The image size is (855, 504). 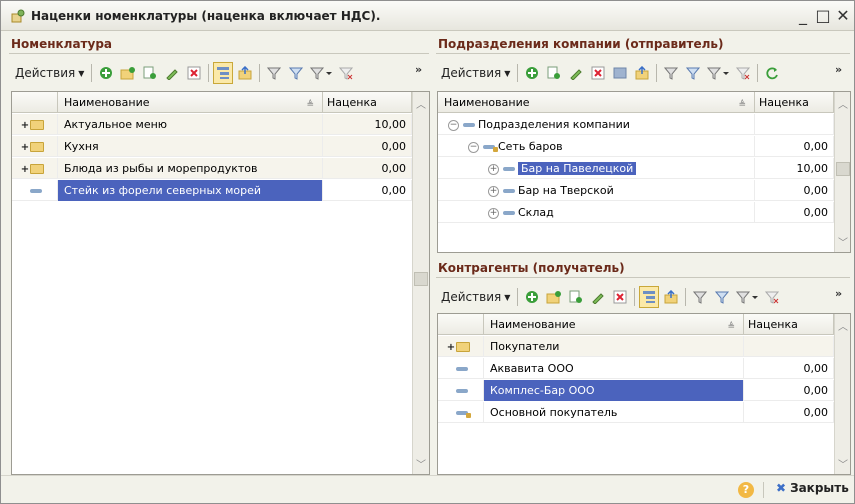 I want to click on tree-row: + Бар на Павелецкой 10,00, so click(x=636, y=168).